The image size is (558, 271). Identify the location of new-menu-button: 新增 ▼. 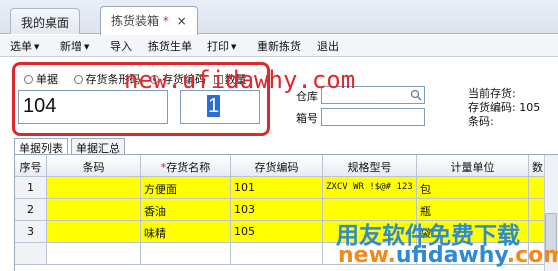
(74, 46).